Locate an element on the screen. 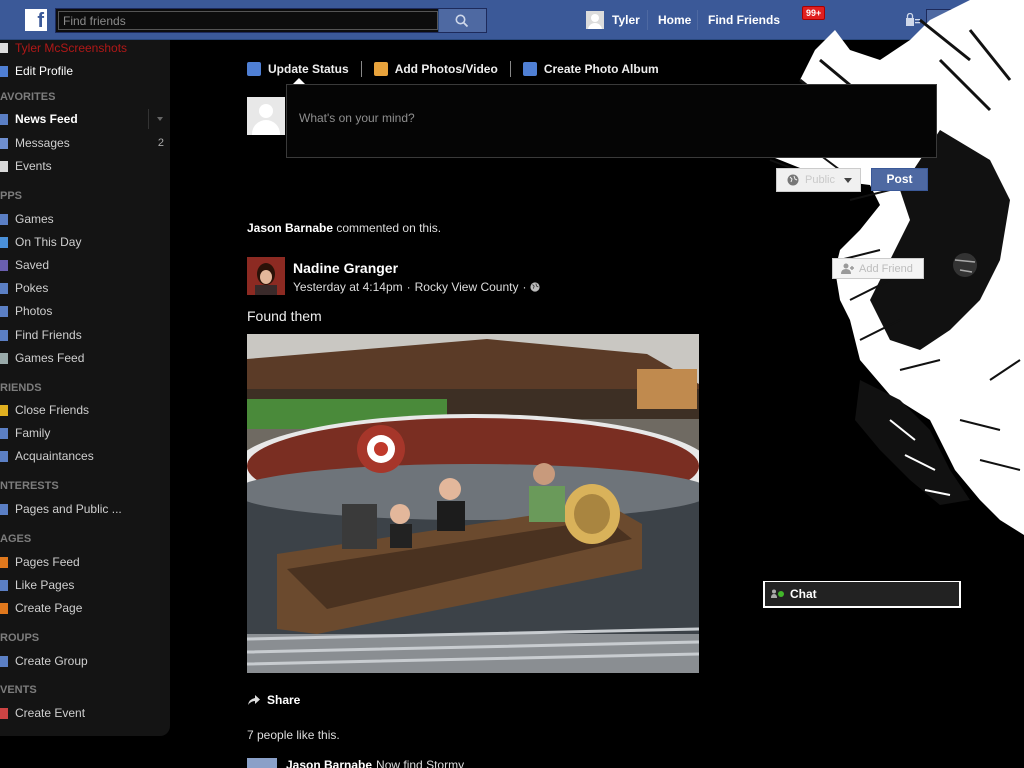 The width and height of the screenshot is (1024, 768). sidebar-item-pokes: Pokes is located at coordinates (85, 288).